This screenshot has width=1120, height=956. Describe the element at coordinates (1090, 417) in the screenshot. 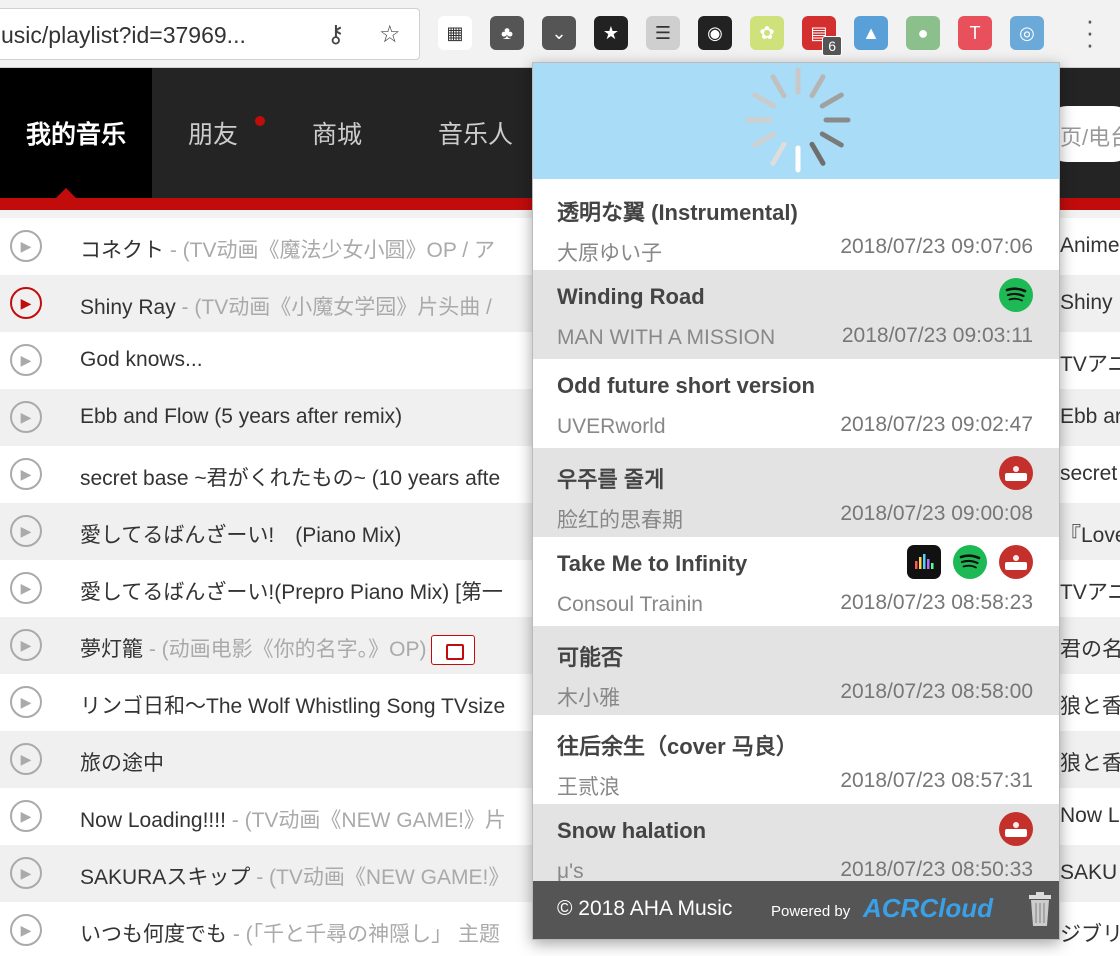

I see `album-name: Ebb ar` at that location.